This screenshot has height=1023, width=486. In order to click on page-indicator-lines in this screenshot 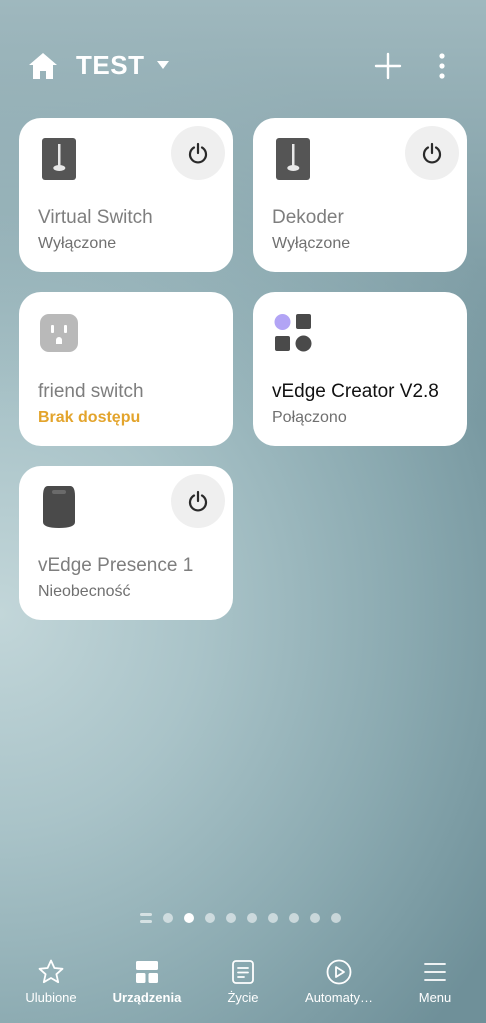, I will do `click(146, 918)`.